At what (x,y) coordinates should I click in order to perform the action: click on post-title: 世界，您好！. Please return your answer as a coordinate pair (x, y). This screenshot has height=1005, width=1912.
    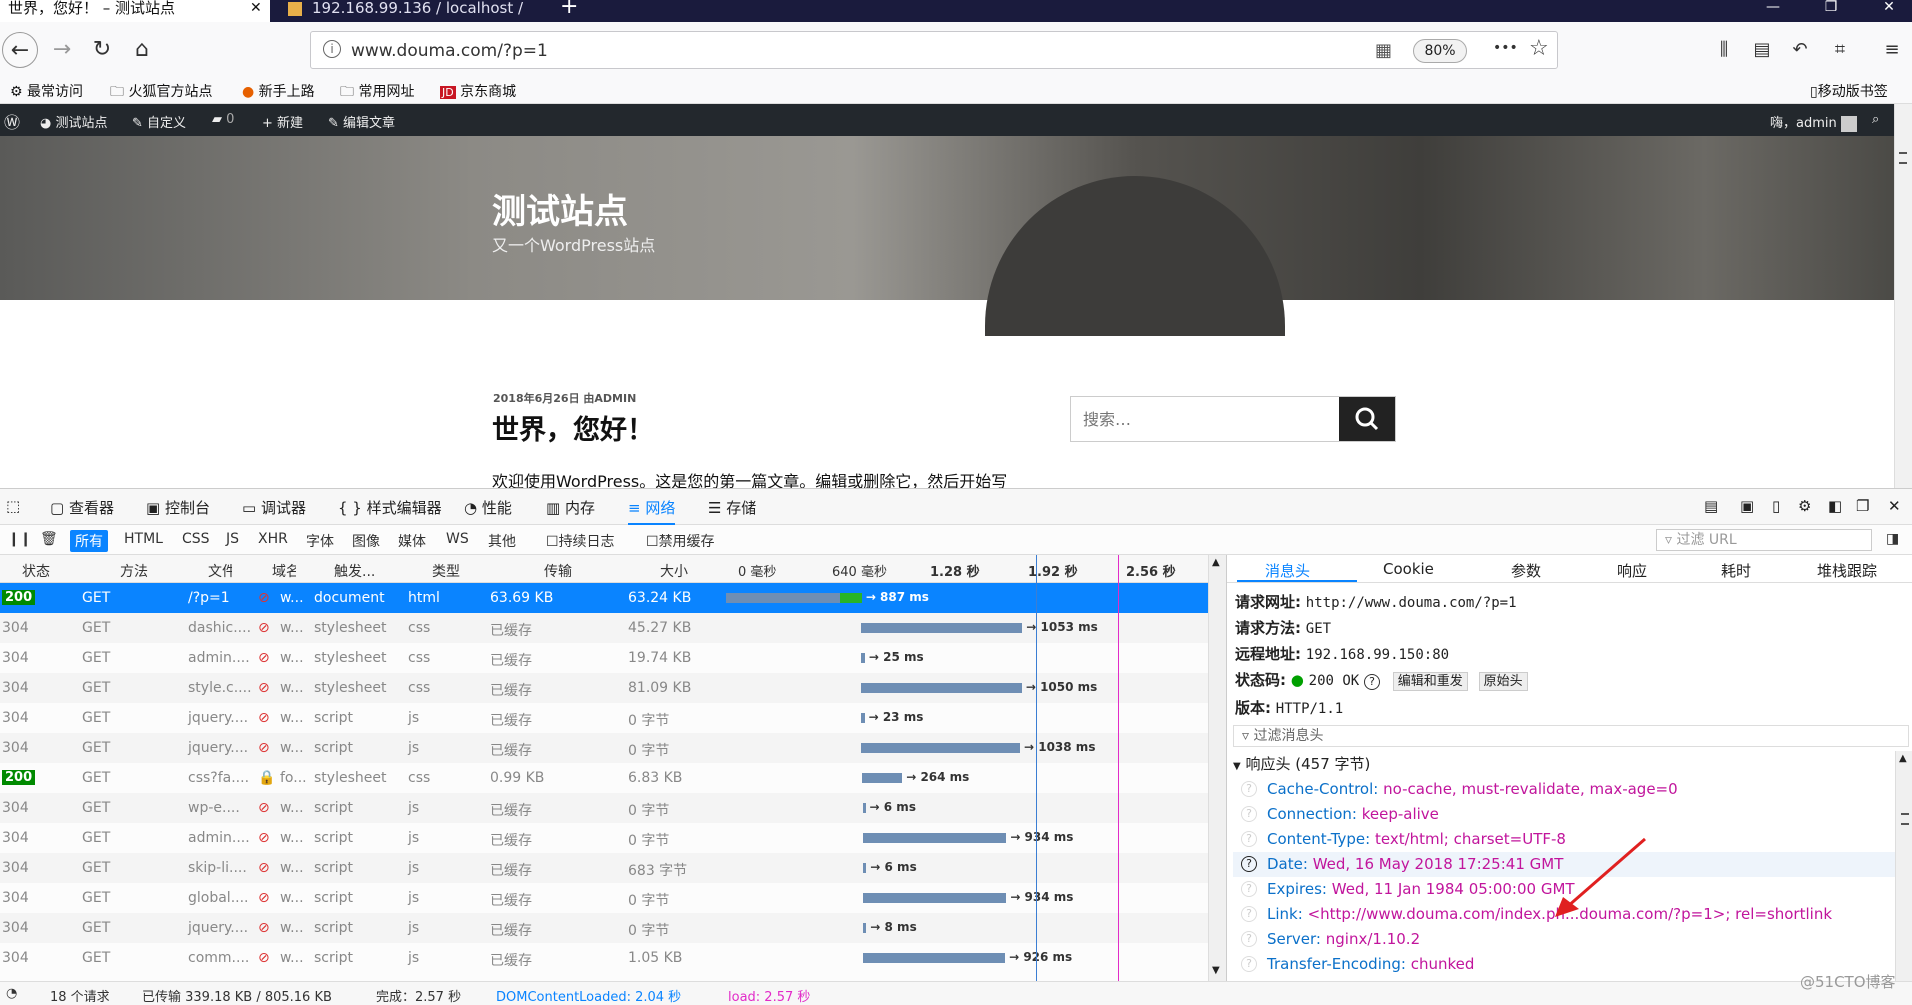
    Looking at the image, I should click on (573, 427).